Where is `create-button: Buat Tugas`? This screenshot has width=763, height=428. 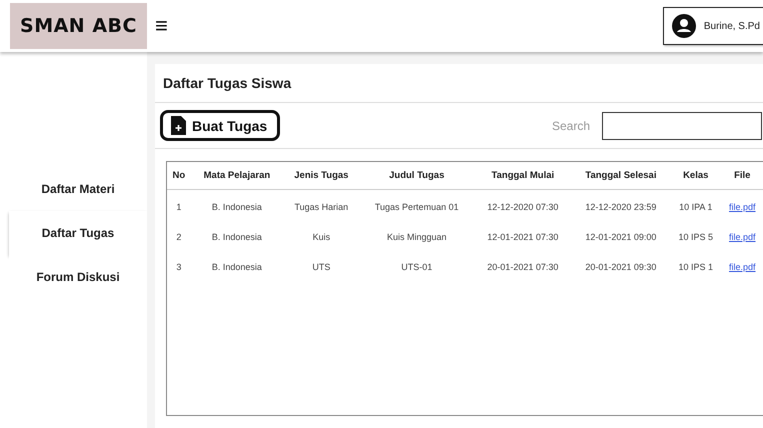 create-button: Buat Tugas is located at coordinates (220, 125).